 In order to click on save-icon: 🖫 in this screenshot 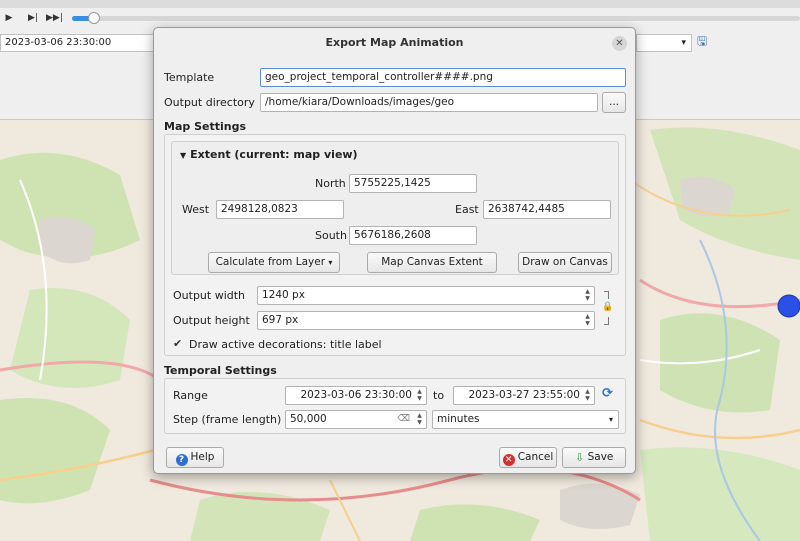, I will do `click(703, 41)`.